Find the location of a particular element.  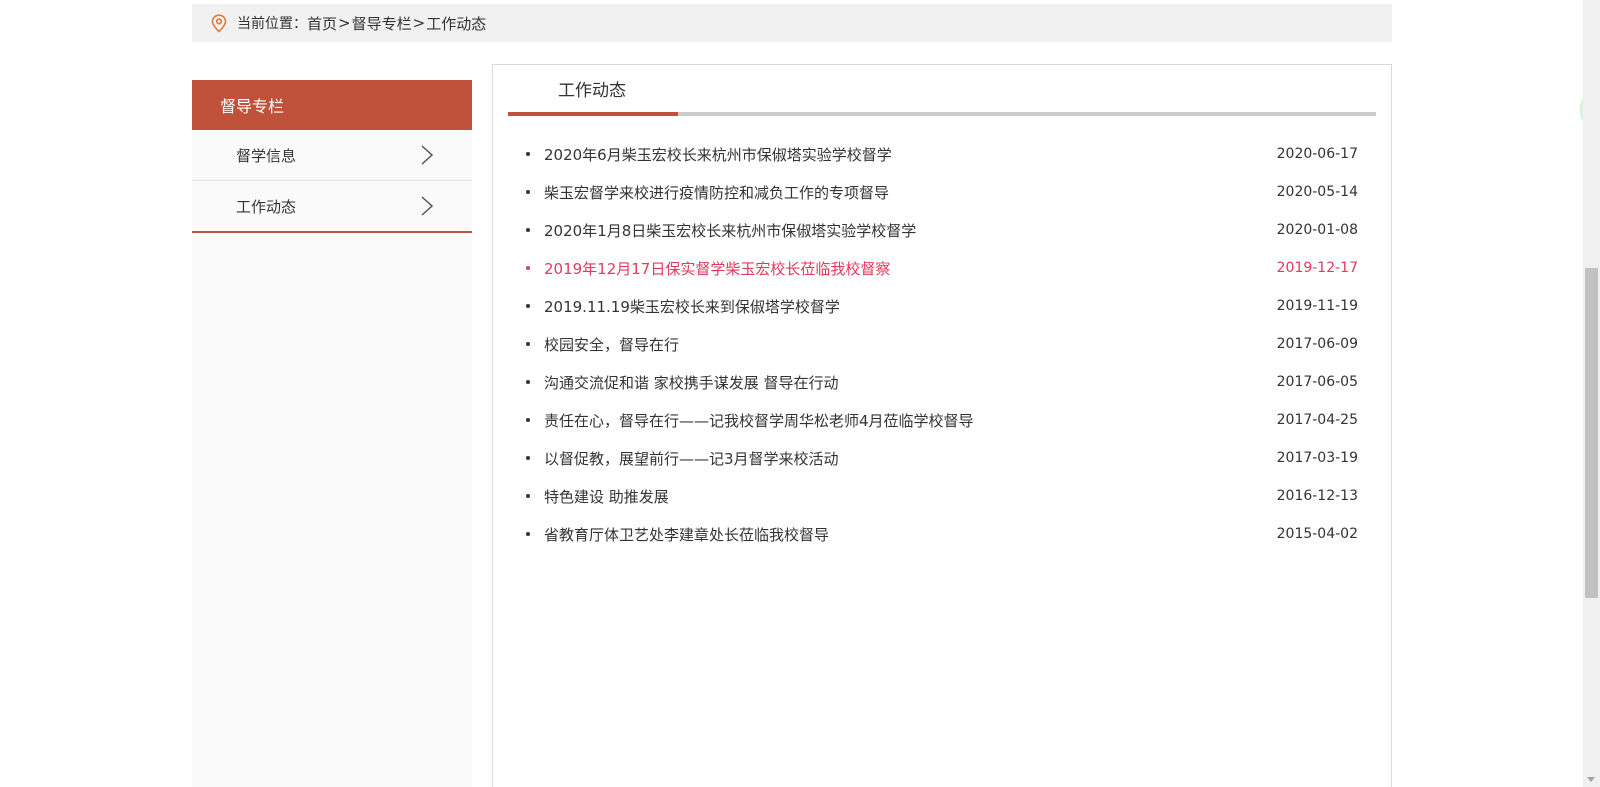

news-date: 2015-04-02 is located at coordinates (1317, 534).